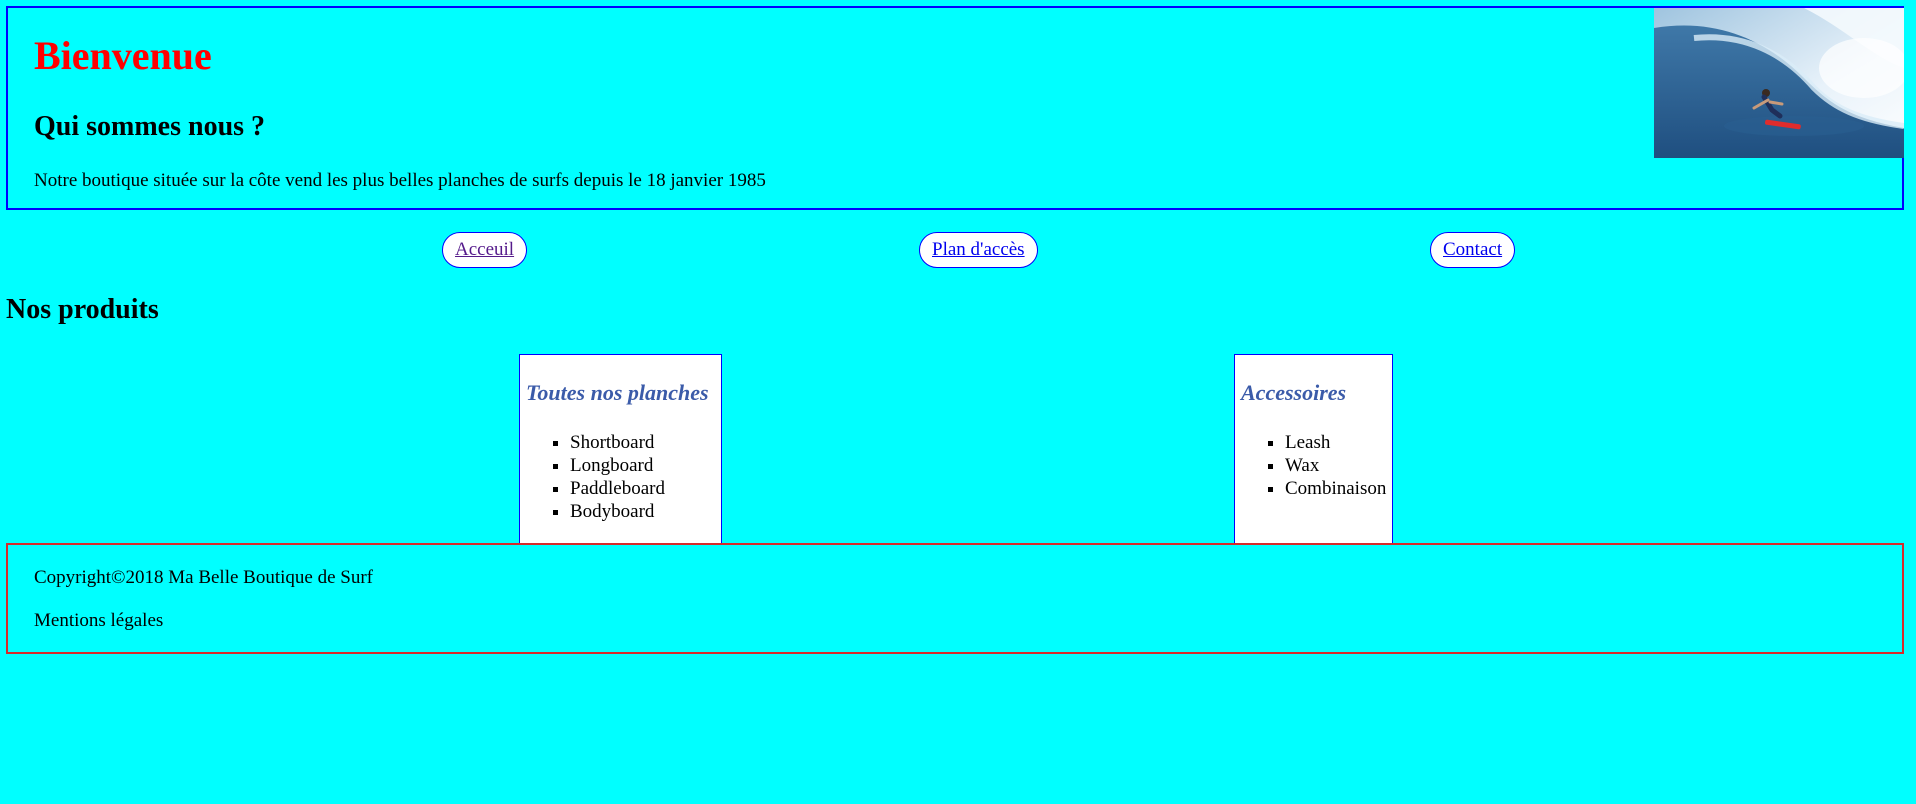  Describe the element at coordinates (617, 511) in the screenshot. I see `list-item: Bodyboard` at that location.